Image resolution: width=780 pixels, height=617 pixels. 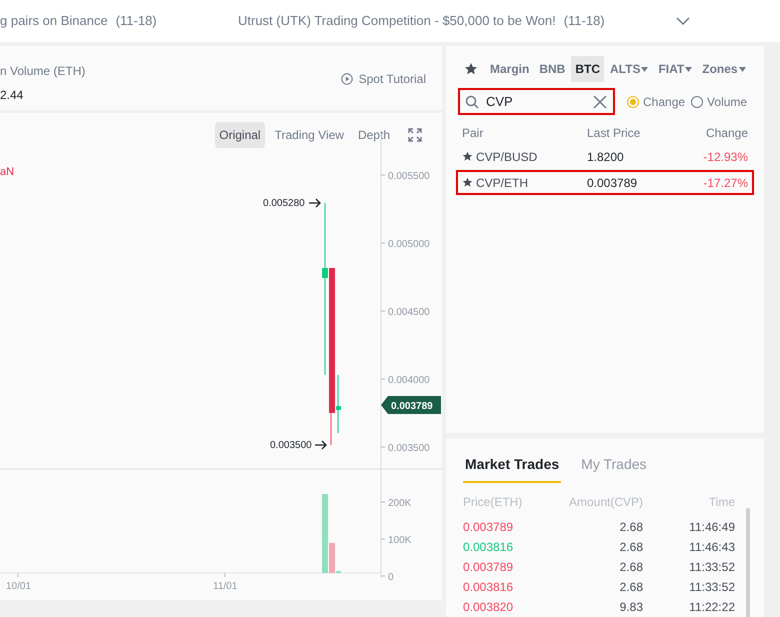 What do you see at coordinates (409, 312) in the screenshot?
I see `price-axis-label: 0.004500` at bounding box center [409, 312].